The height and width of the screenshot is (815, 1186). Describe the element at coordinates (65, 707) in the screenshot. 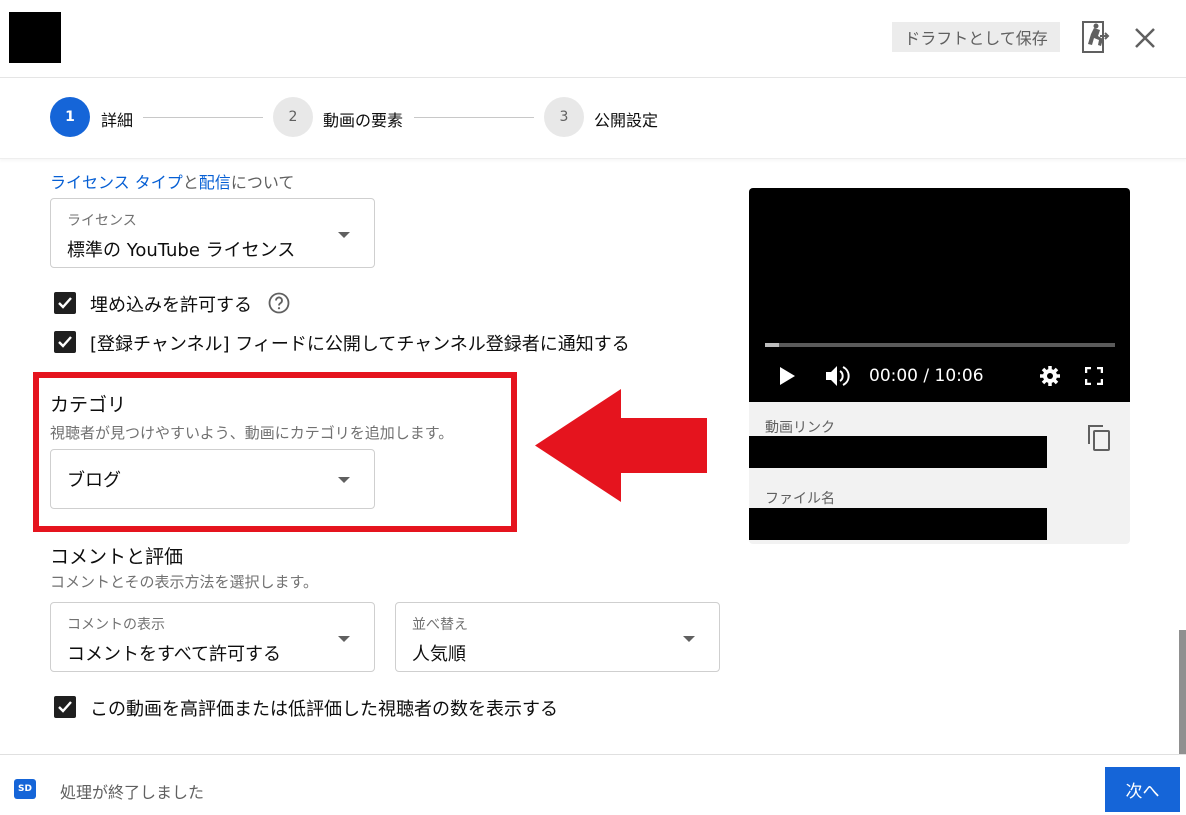

I see `show-rating-count-checkbox` at that location.